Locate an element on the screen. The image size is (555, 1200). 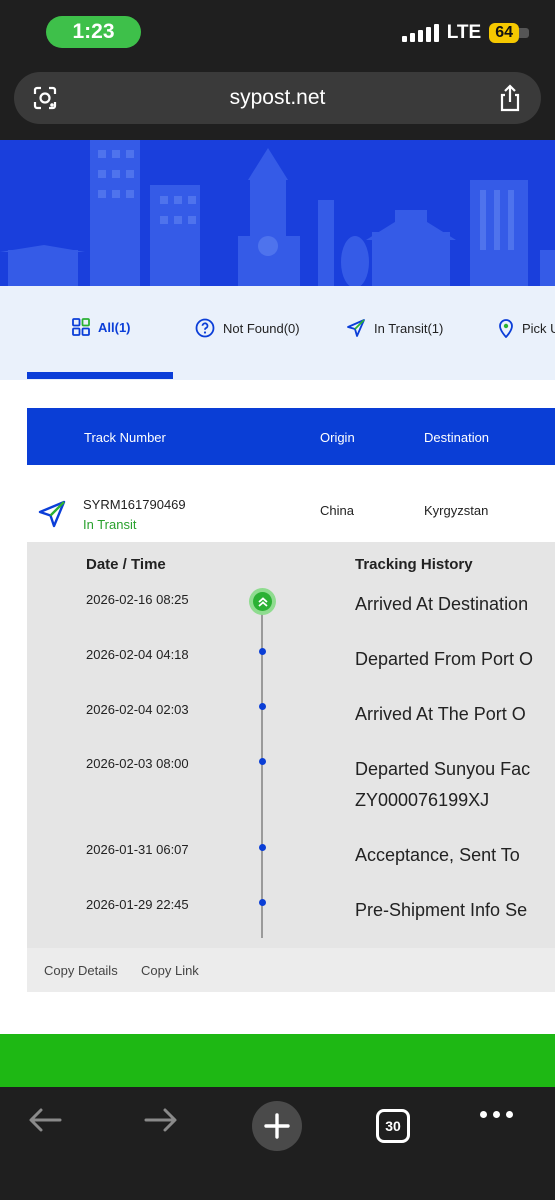
tab-not-found-label: Not Found(0) is located at coordinates (261, 328).